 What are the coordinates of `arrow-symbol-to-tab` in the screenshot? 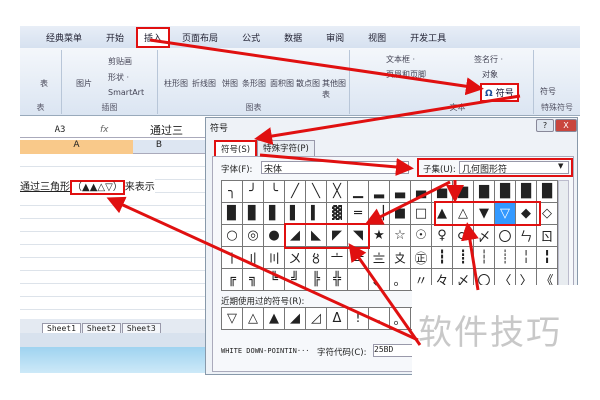 It's located at (387, 119).